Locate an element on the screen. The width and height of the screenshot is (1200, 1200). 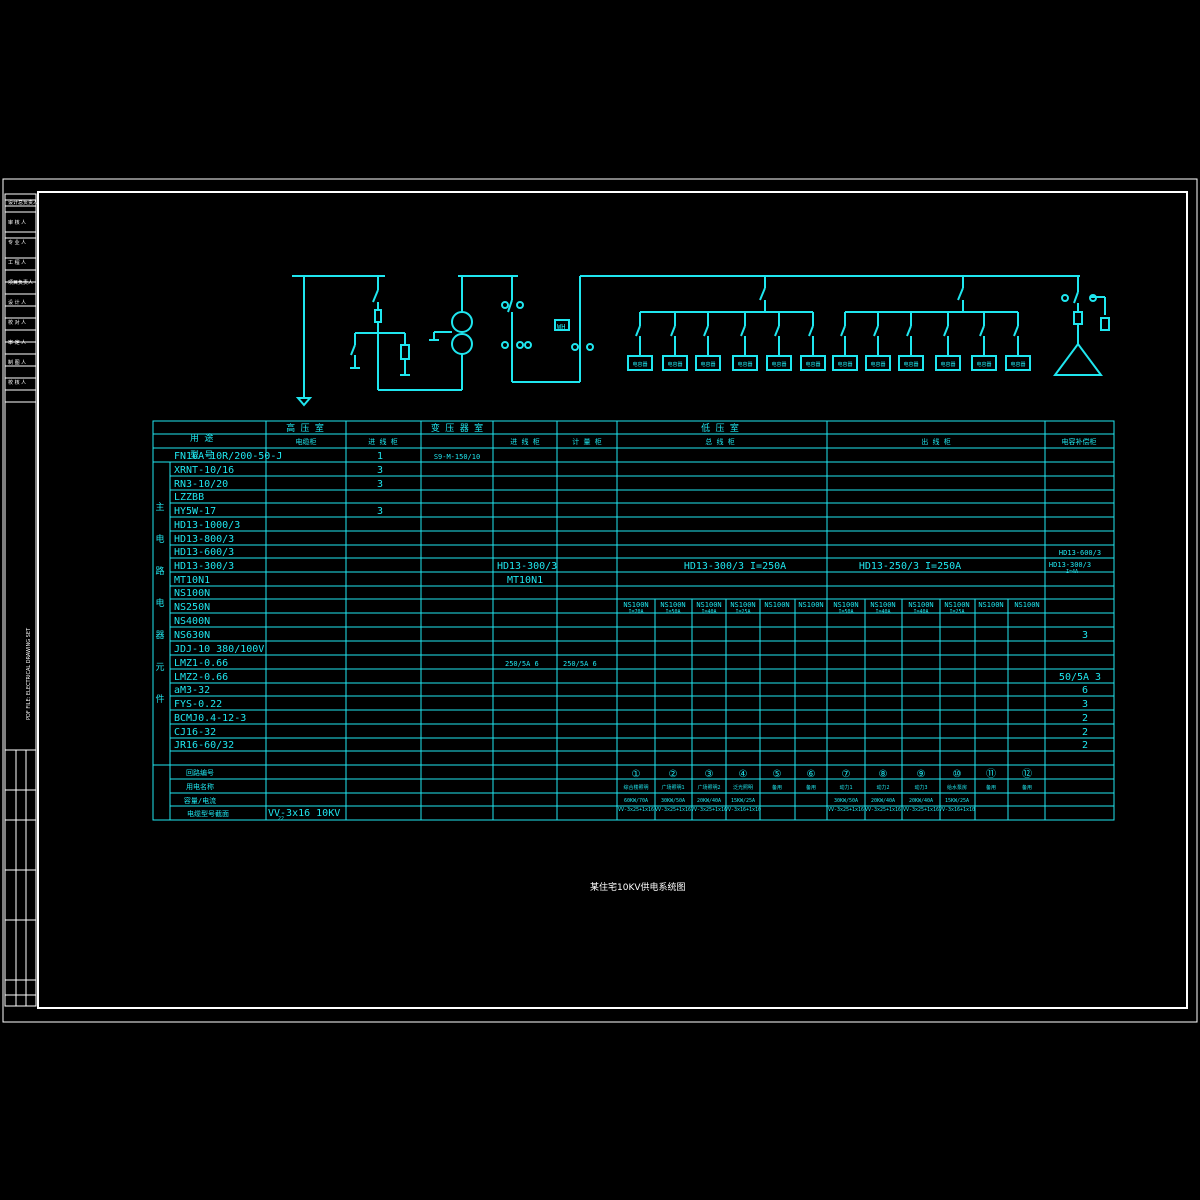
circuit-name: 广场照明1 is located at coordinates (672, 787).